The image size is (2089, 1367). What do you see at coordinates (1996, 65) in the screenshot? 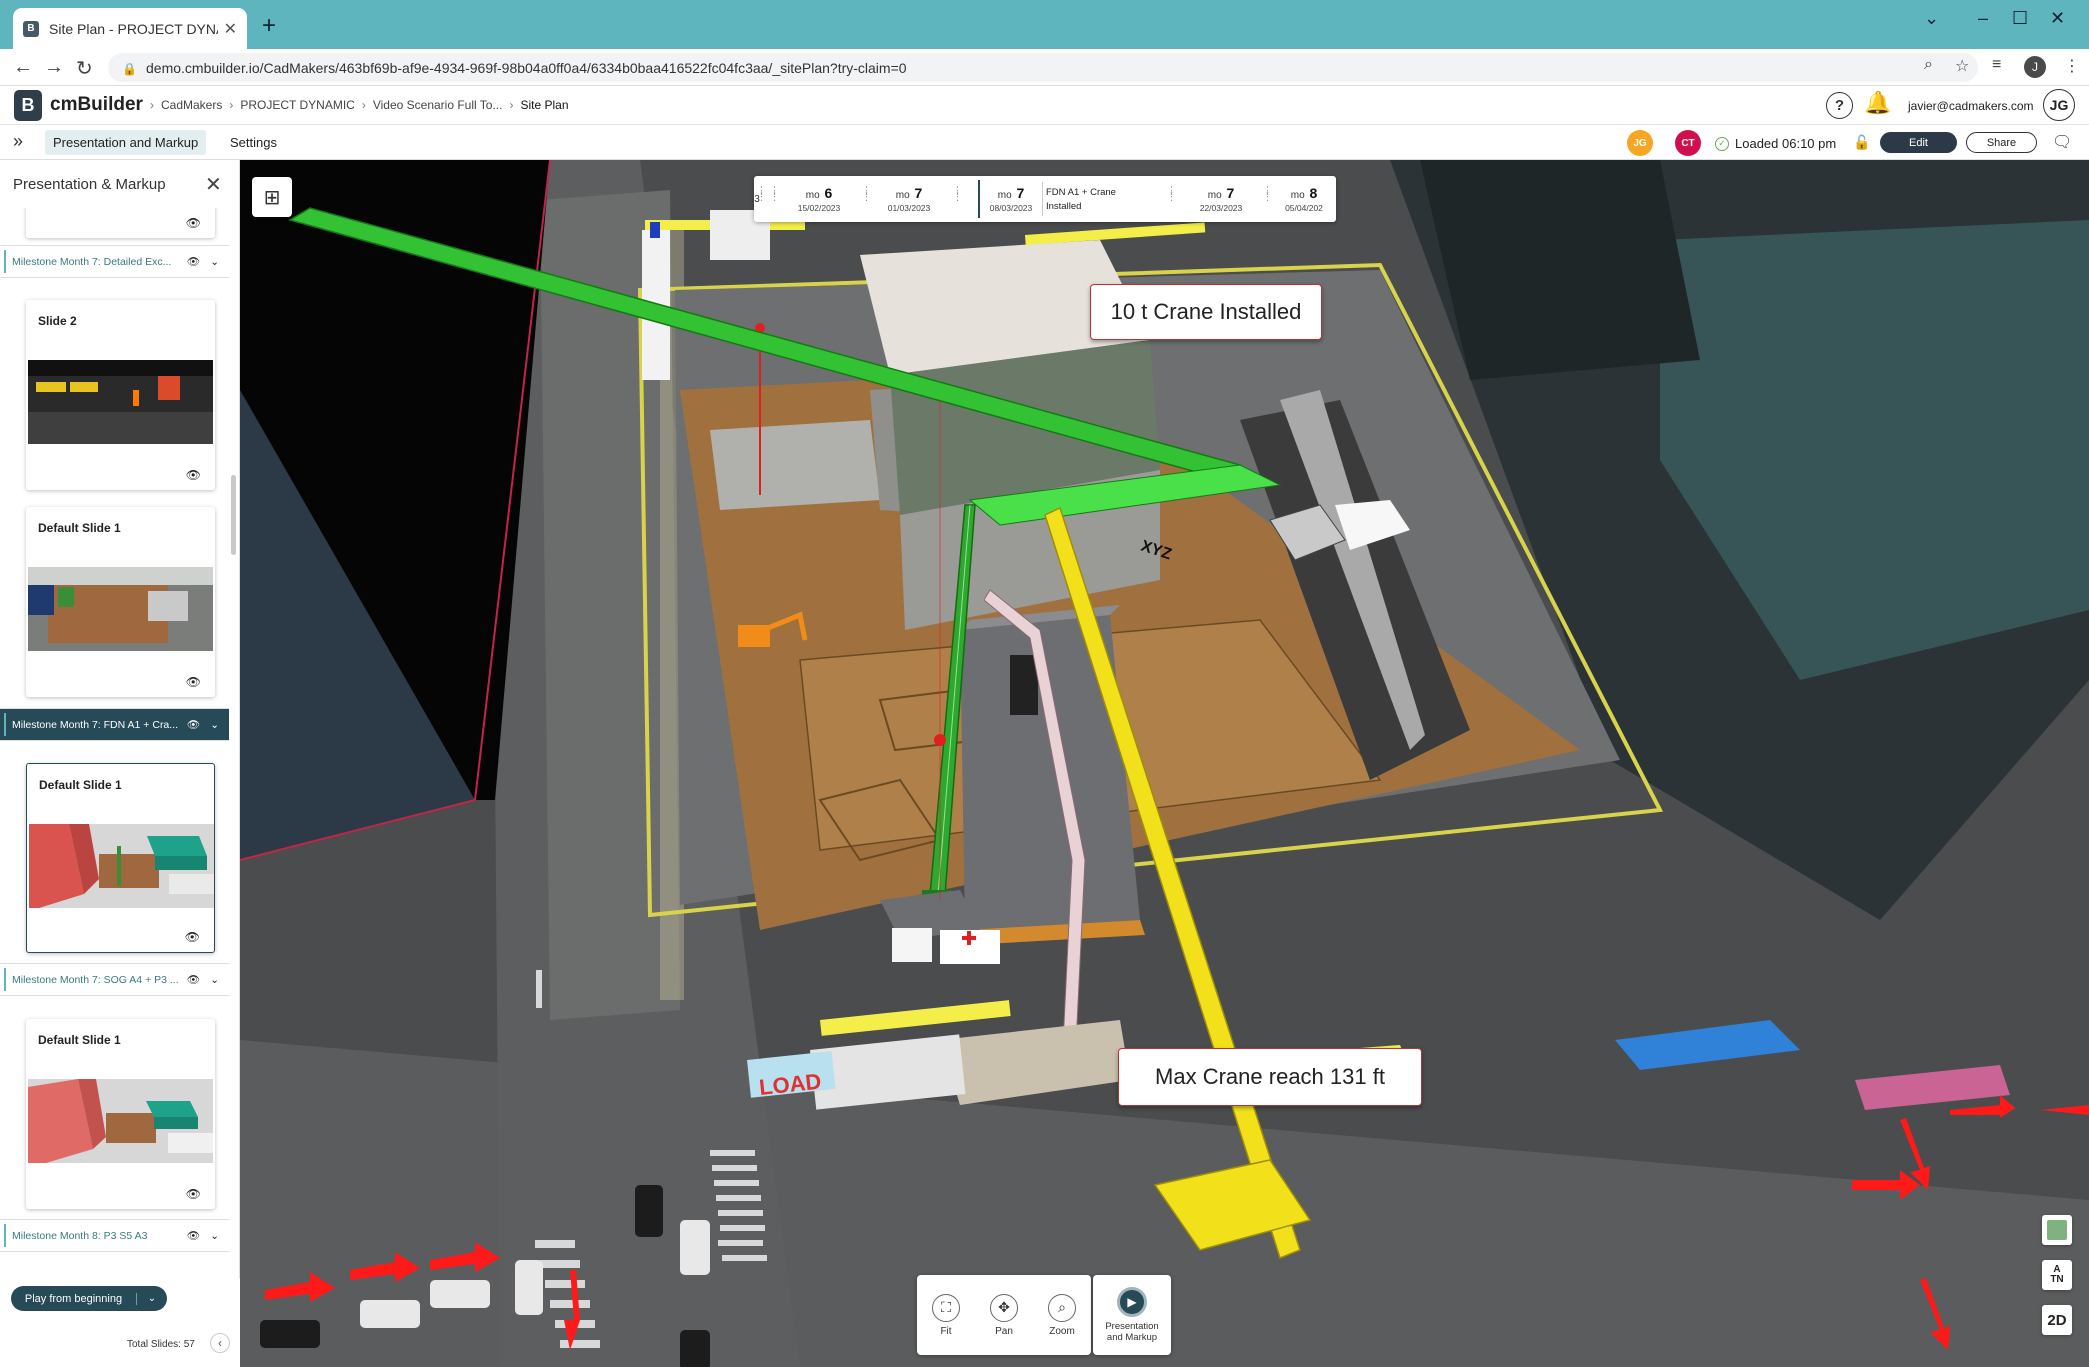
I see `reading-list-icon: ≡` at bounding box center [1996, 65].